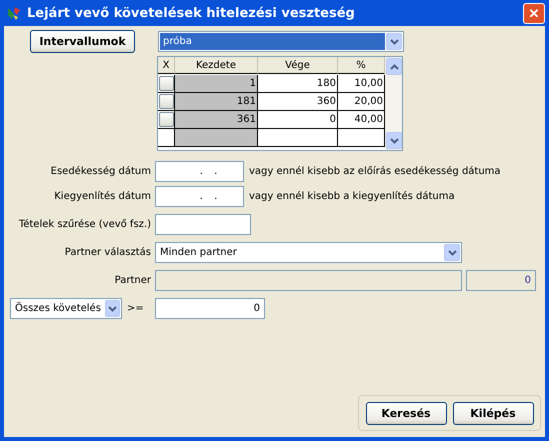 This screenshot has height=441, width=549. I want to click on search-button: Keresés, so click(406, 413).